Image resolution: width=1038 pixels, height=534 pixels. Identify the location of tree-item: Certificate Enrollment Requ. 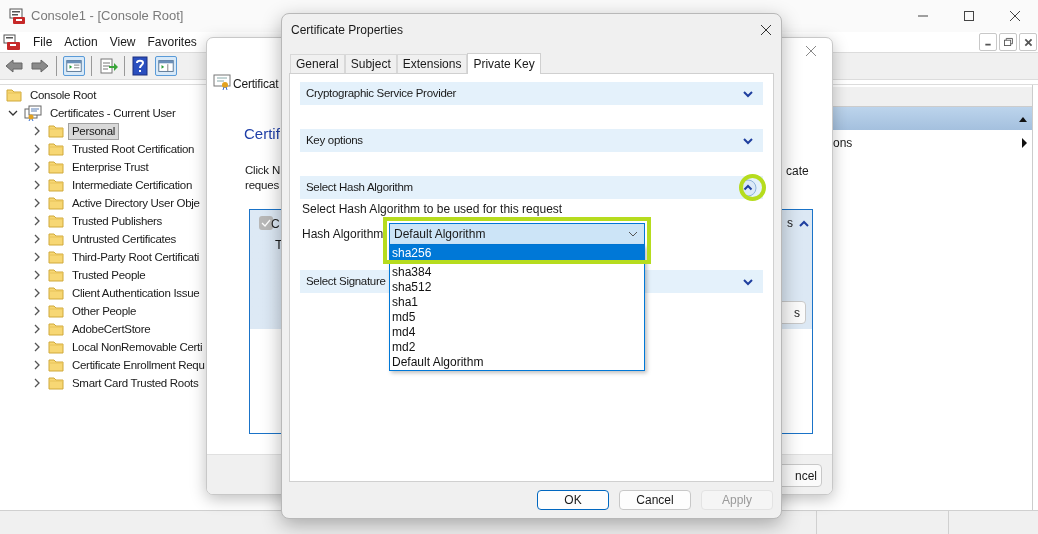
(137, 365).